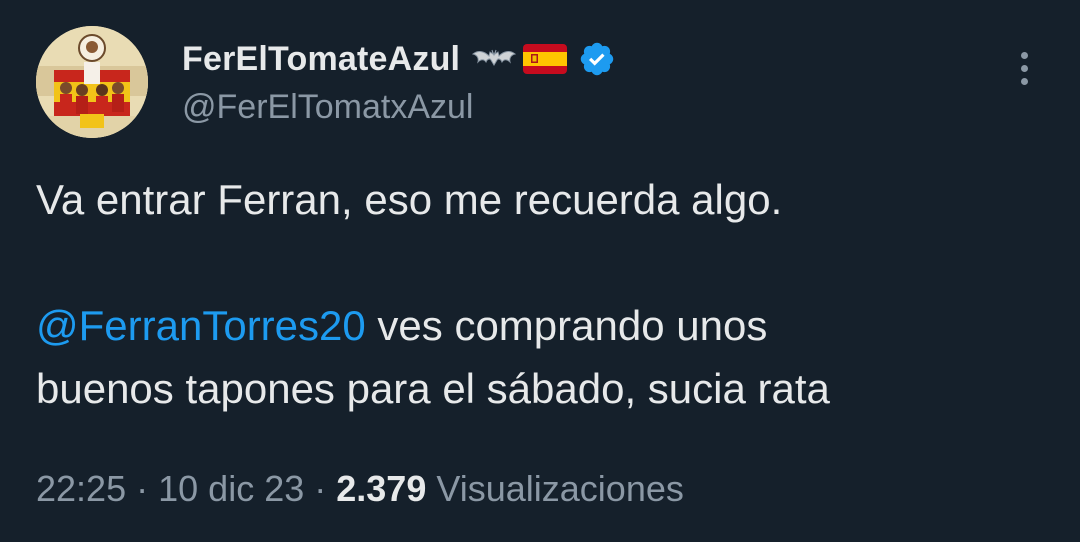  What do you see at coordinates (231, 488) in the screenshot?
I see `tweet-date: 10 dic 23` at bounding box center [231, 488].